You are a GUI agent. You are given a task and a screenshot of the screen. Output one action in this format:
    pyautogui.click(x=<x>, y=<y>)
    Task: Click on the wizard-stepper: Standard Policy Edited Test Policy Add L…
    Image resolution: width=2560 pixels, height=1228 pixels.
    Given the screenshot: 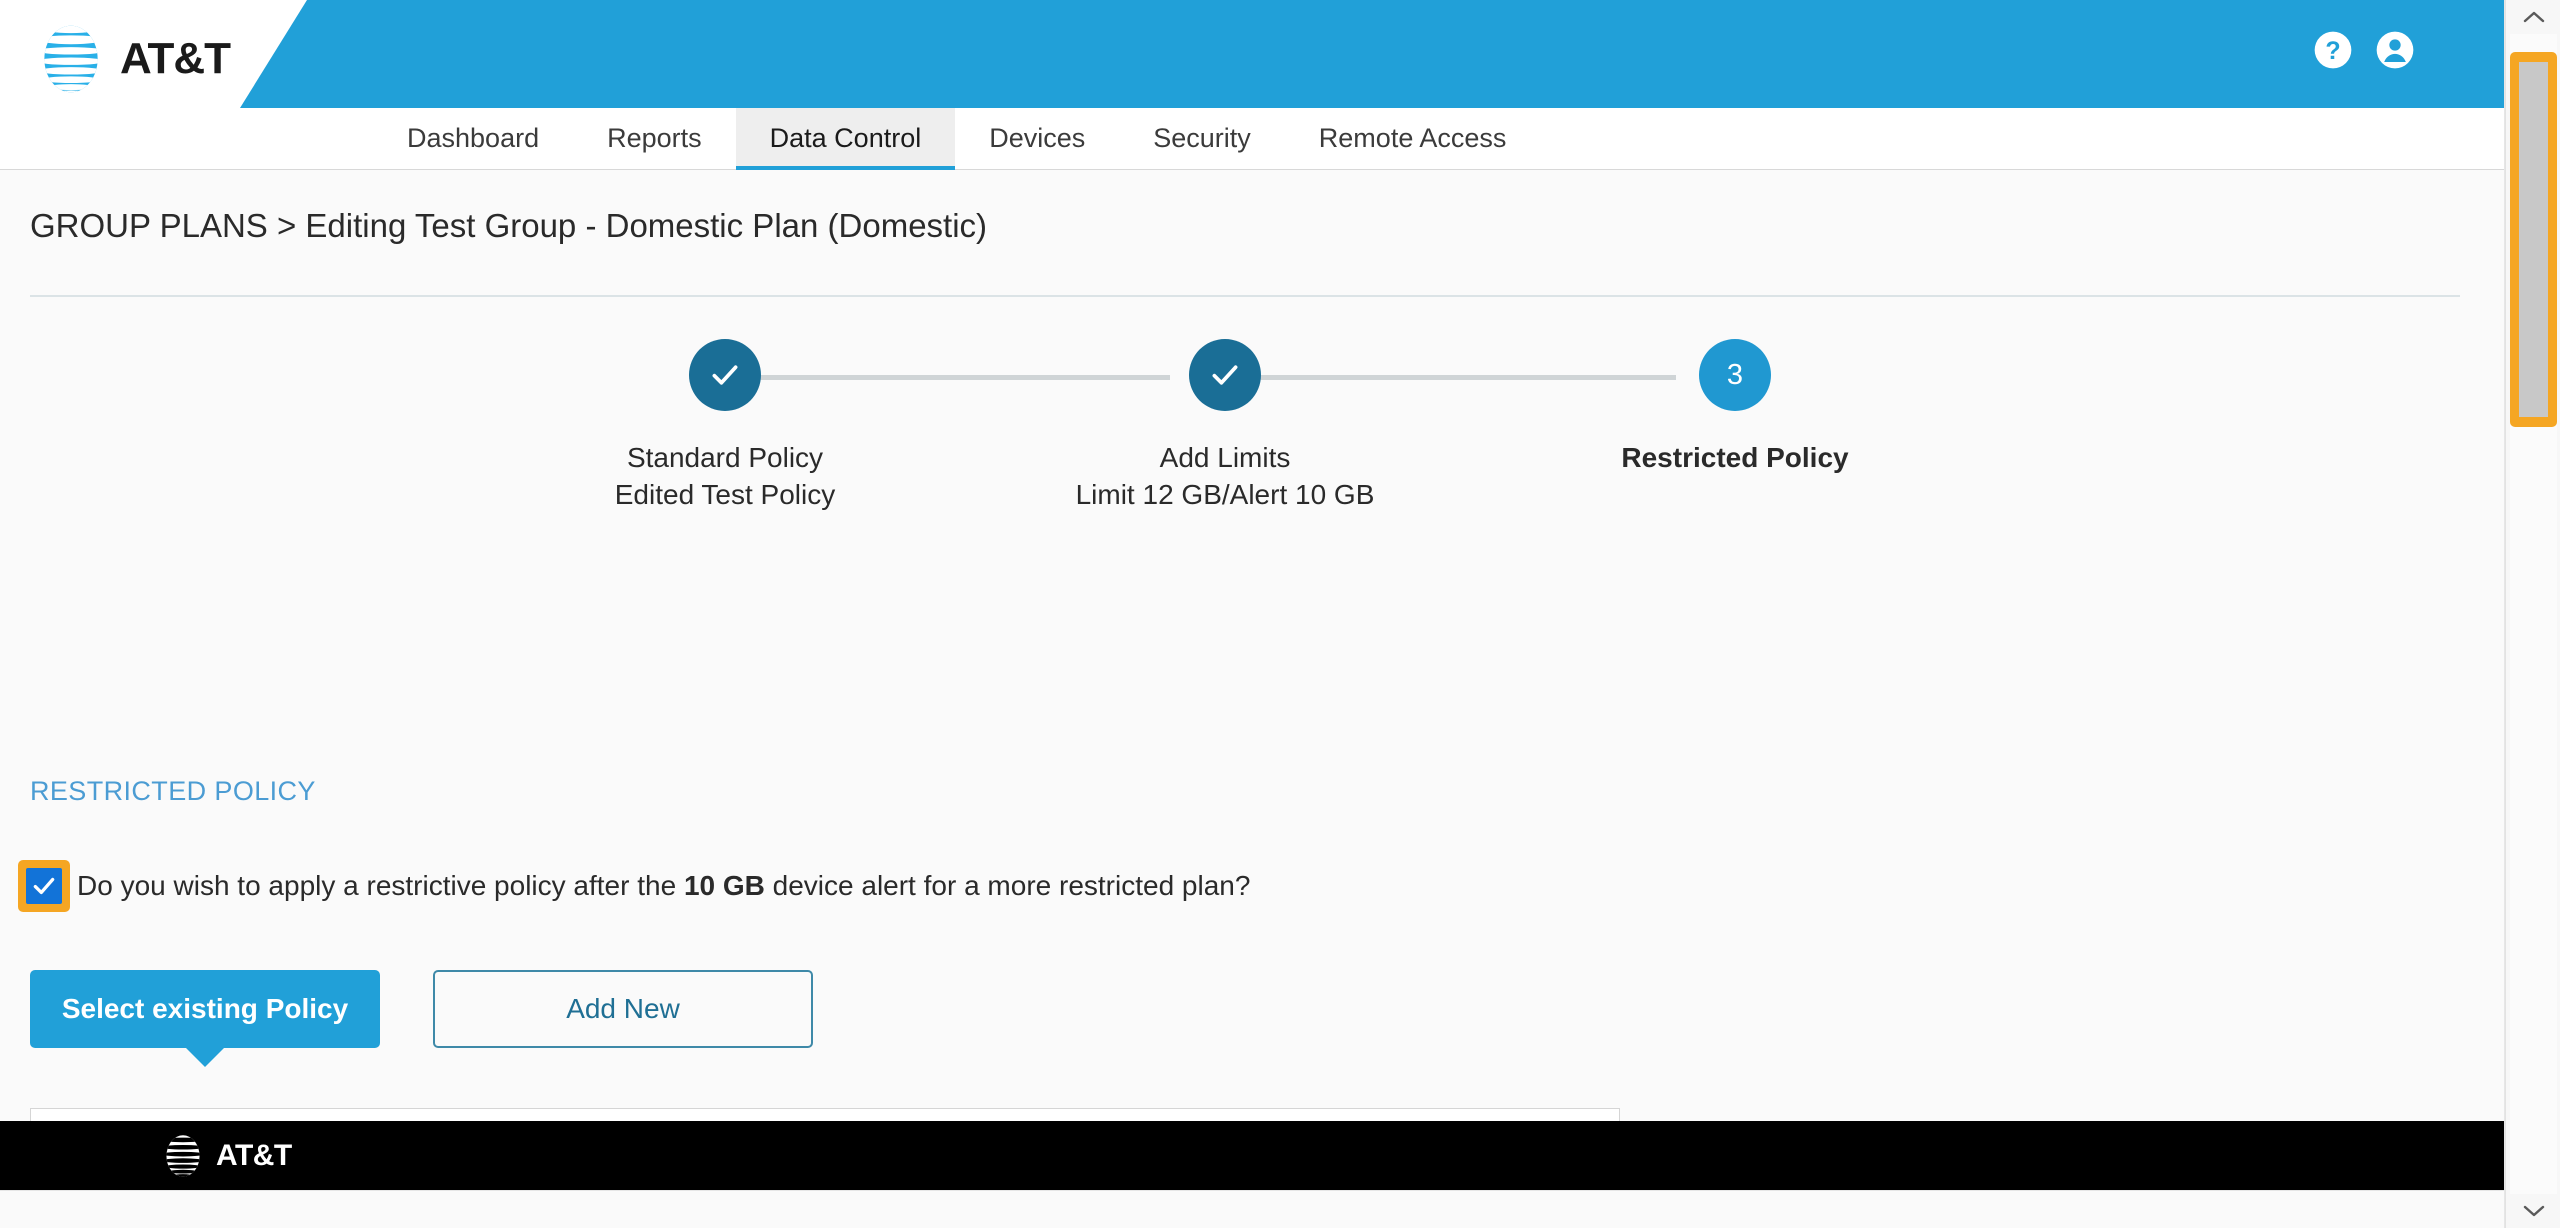 What is the action you would take?
    pyautogui.click(x=1250, y=419)
    